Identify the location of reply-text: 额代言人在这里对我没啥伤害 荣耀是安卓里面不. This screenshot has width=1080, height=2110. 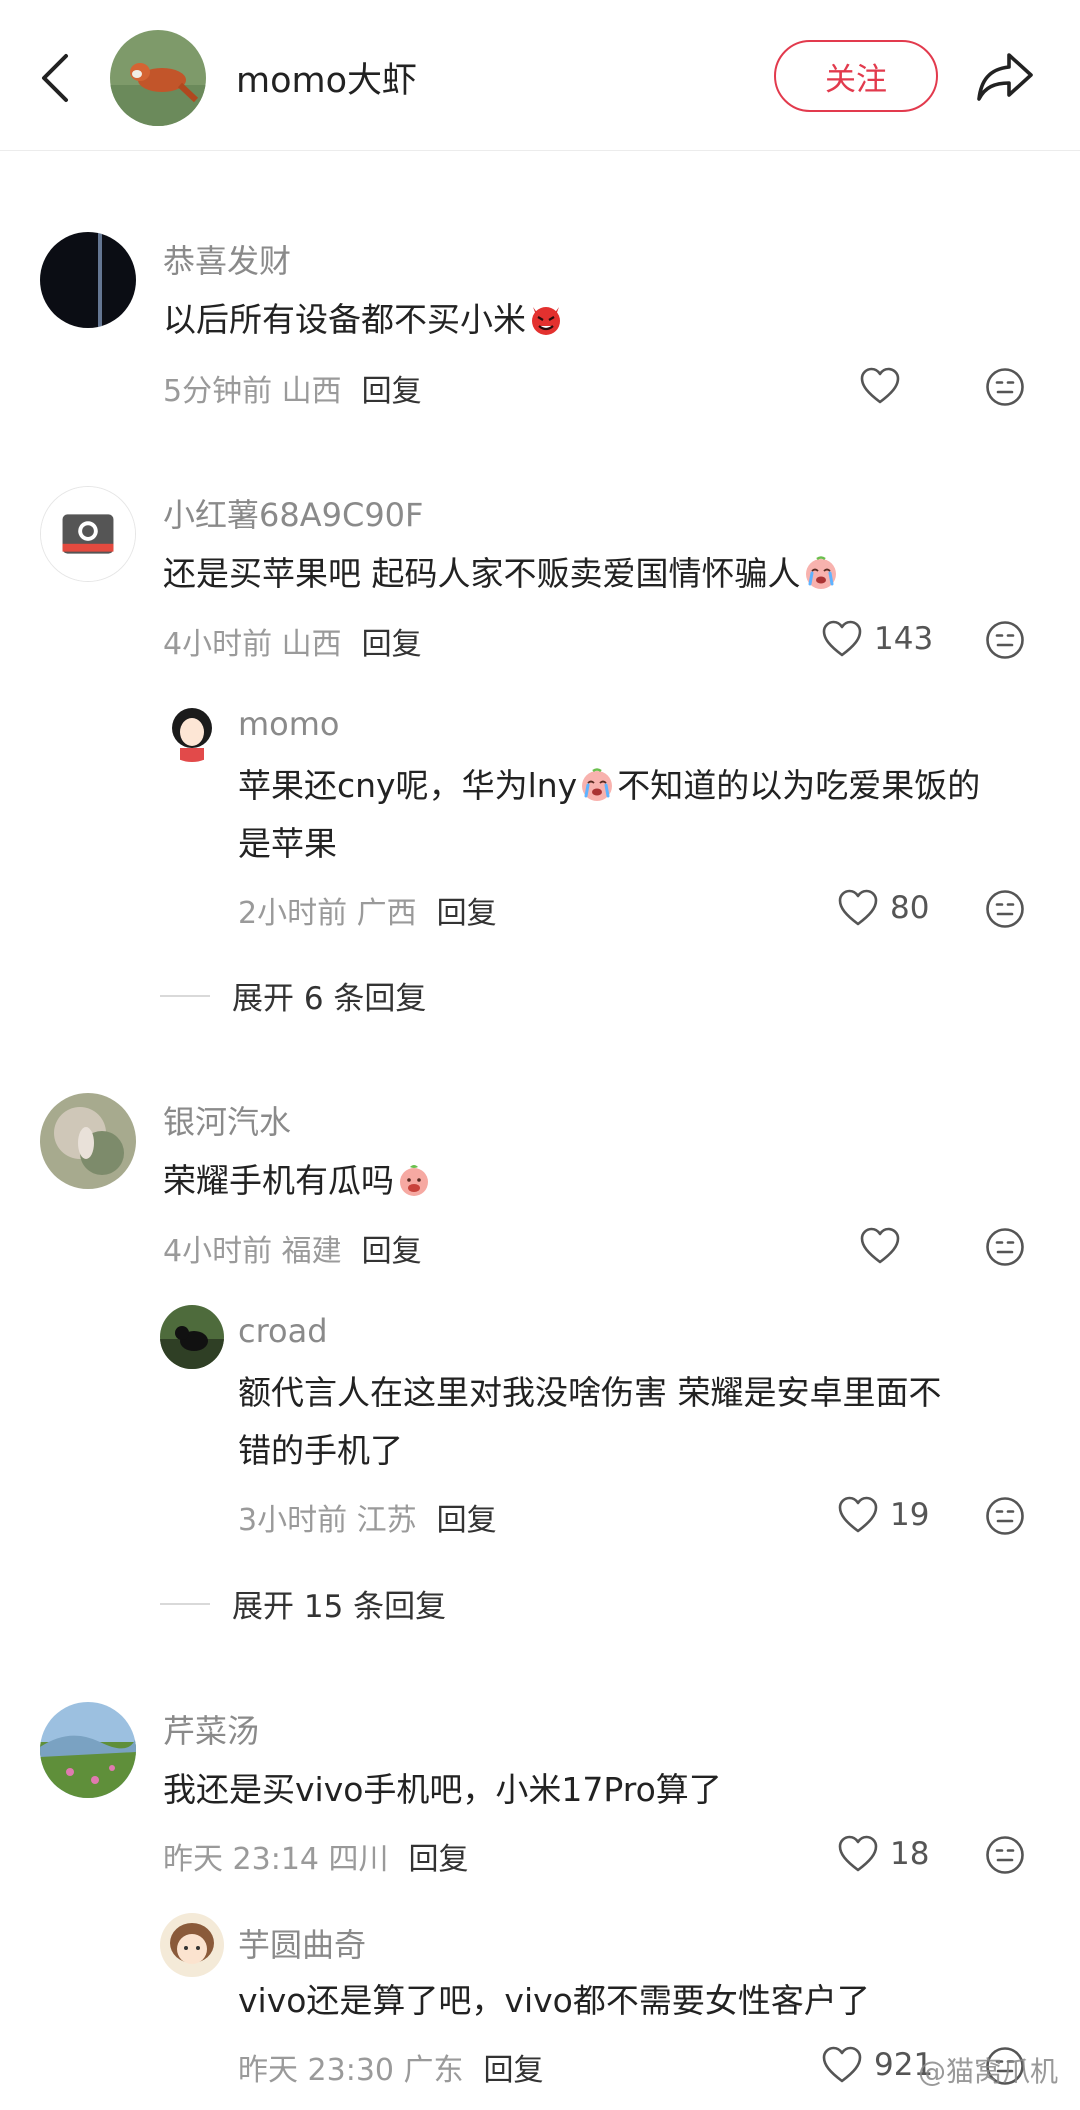
(590, 1392).